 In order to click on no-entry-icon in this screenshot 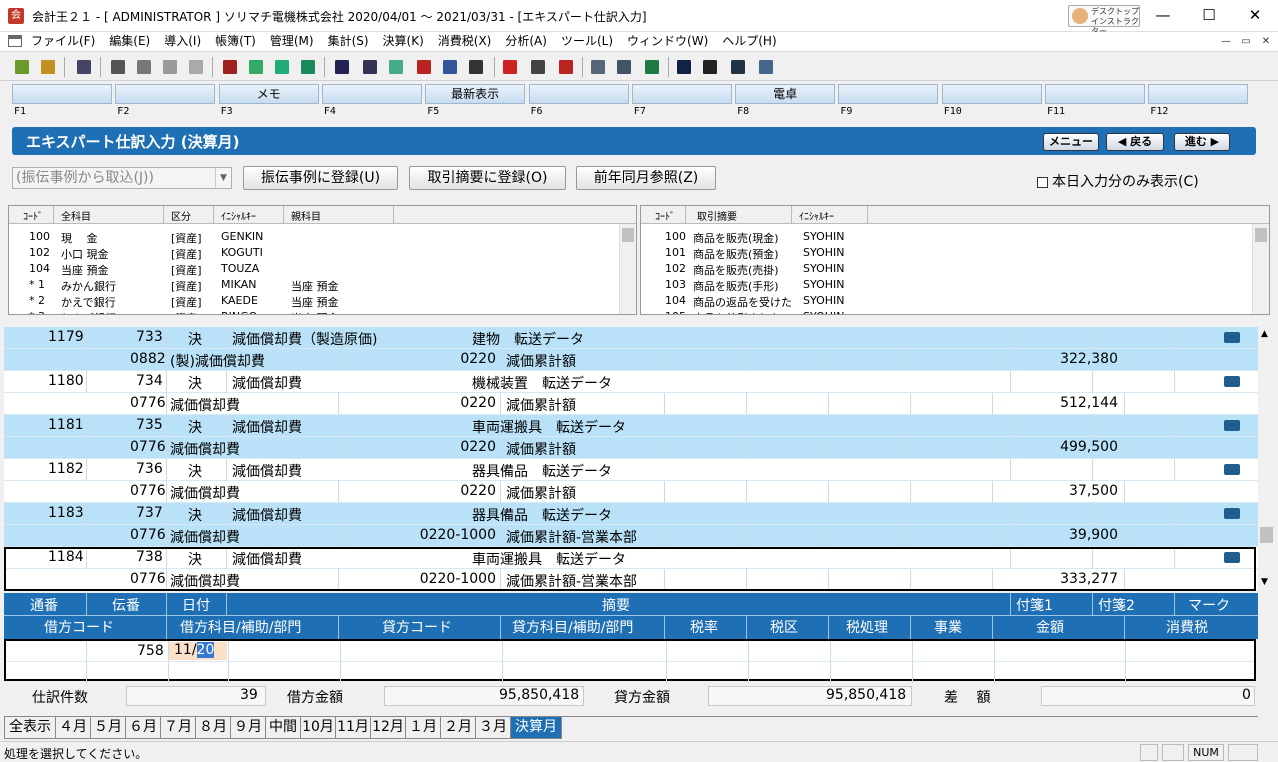, I will do `click(510, 67)`.